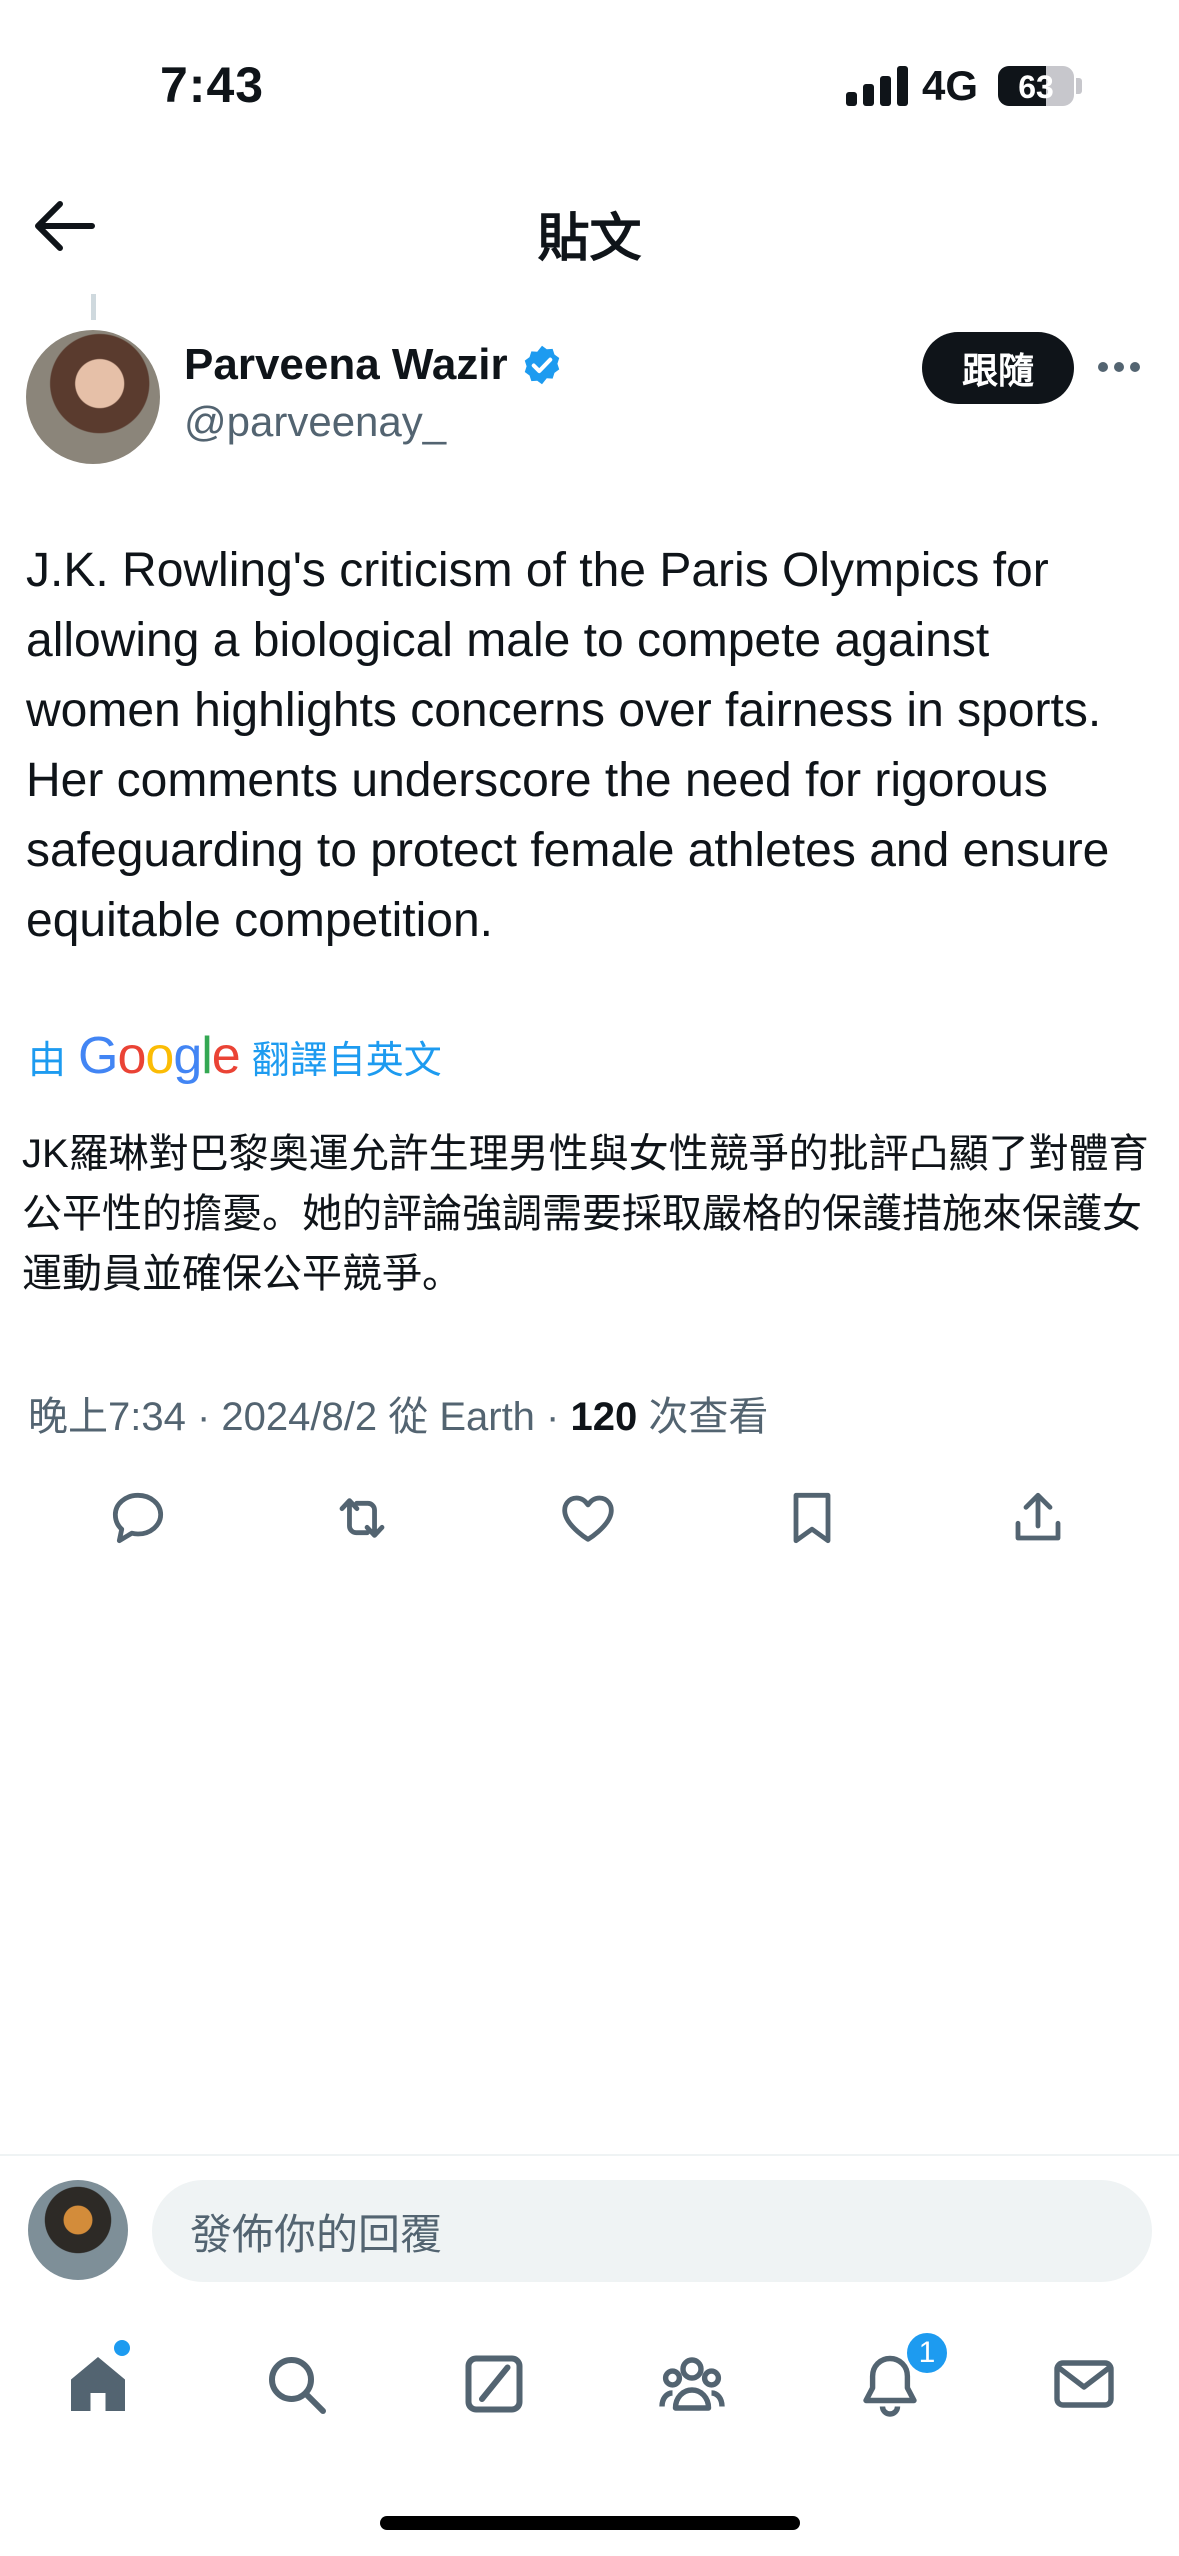  What do you see at coordinates (93, 307) in the screenshot?
I see `thread-line` at bounding box center [93, 307].